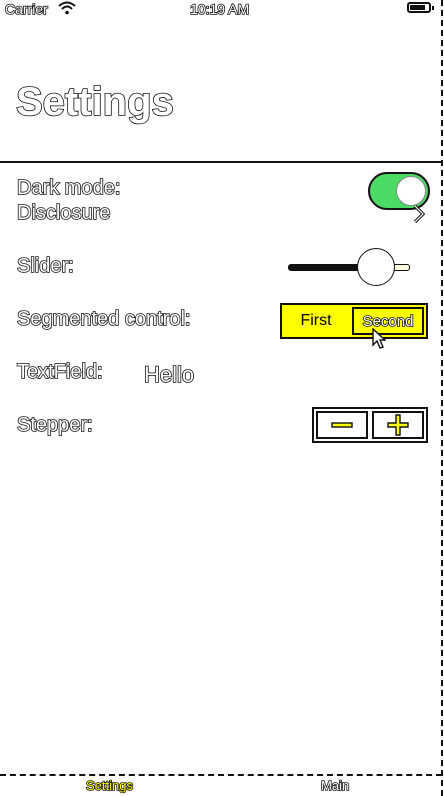  I want to click on chevron-right-icon, so click(419, 214).